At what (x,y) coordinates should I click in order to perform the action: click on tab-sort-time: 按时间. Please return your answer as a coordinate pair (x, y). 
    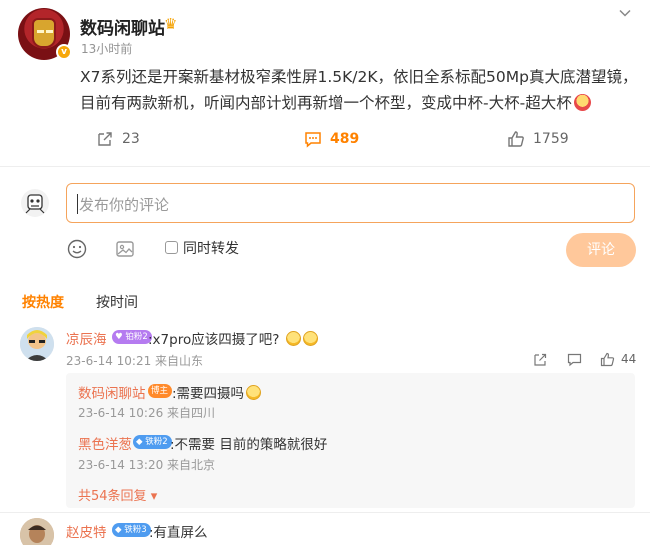
    Looking at the image, I should click on (117, 302).